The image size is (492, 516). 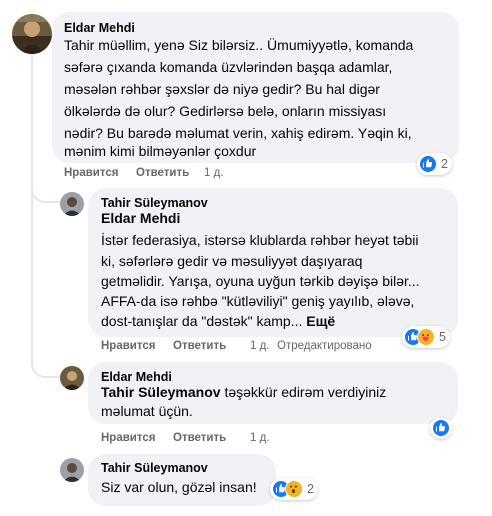 I want to click on comment-text-line: dost-tanışlar da "dəstək" kamp... Ещё, so click(x=218, y=321).